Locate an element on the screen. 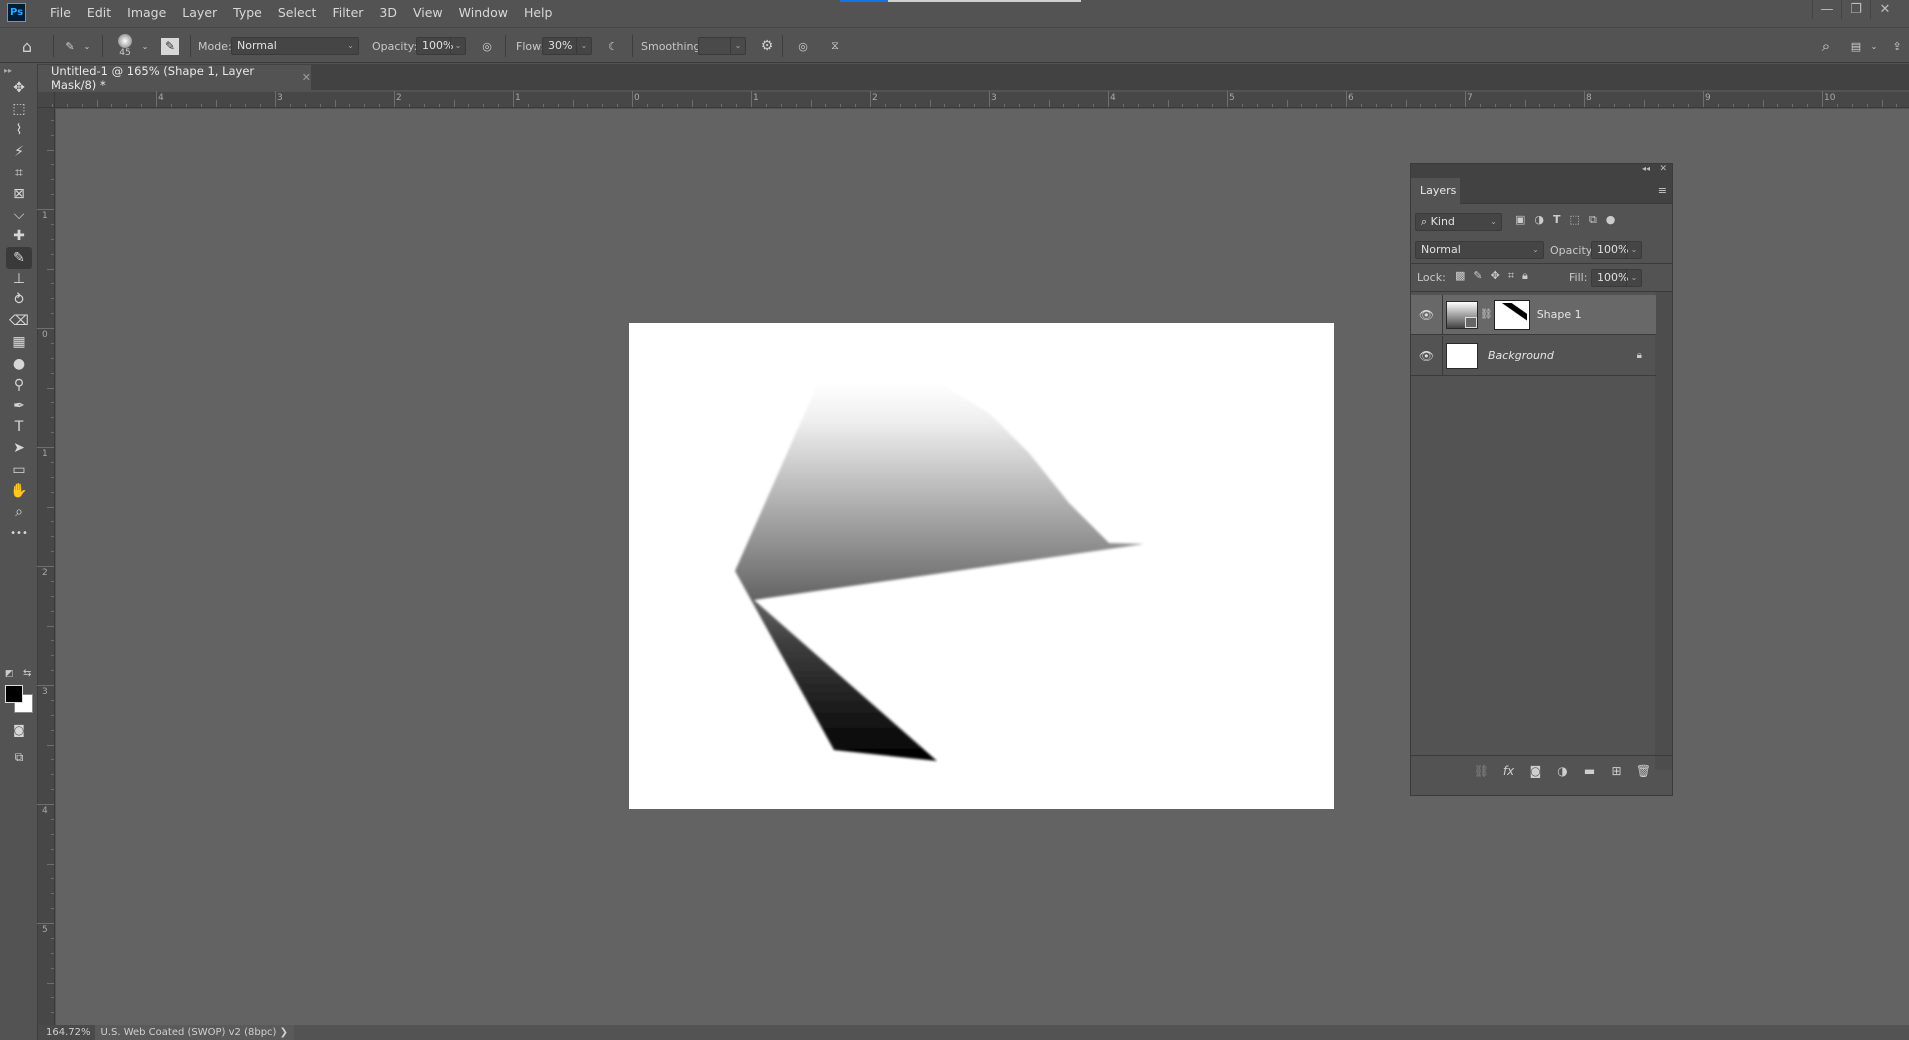 The height and width of the screenshot is (1040, 1909). type-tool: T is located at coordinates (19, 427).